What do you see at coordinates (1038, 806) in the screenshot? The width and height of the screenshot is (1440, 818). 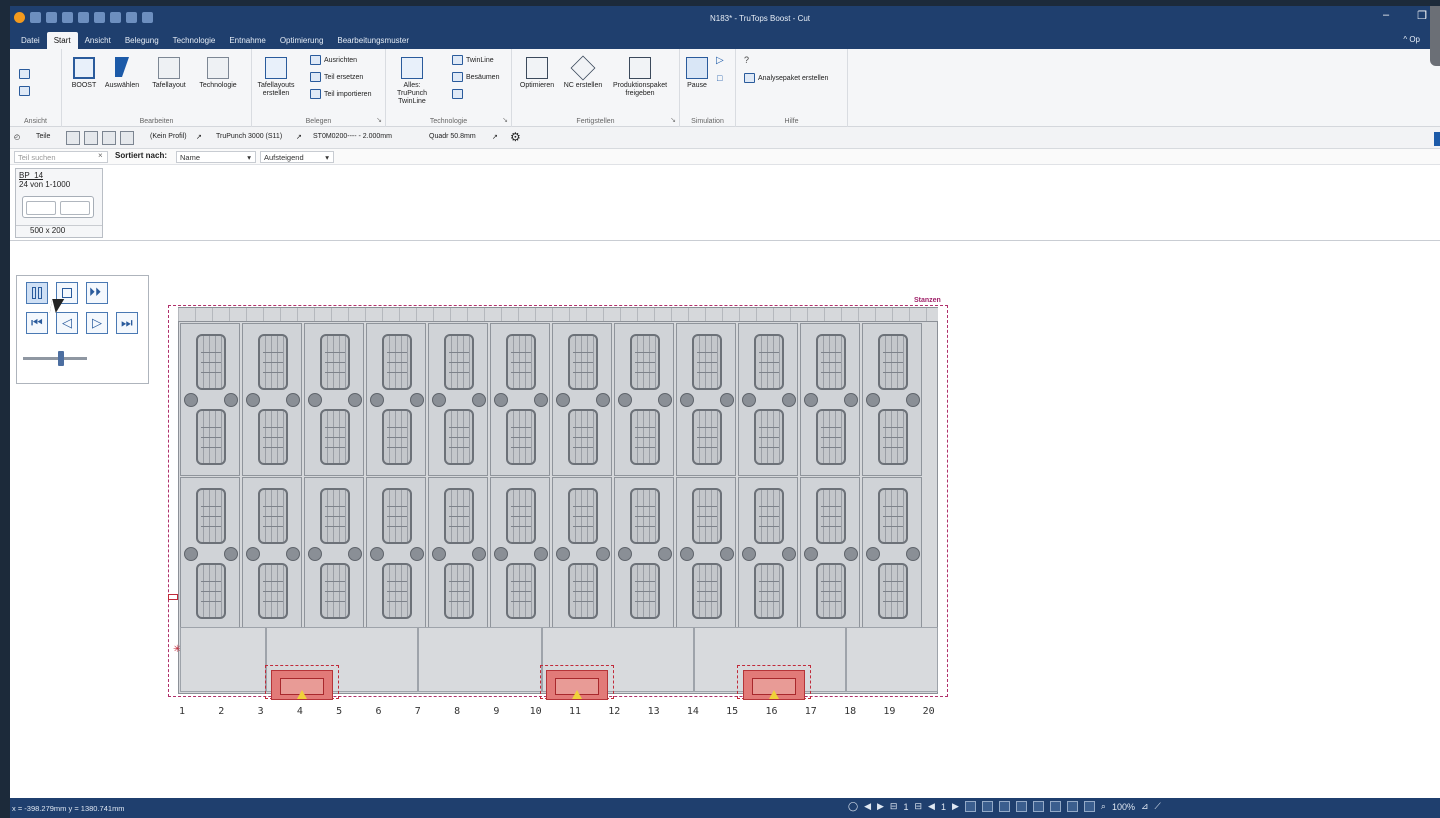 I see `view-mode-5-icon` at bounding box center [1038, 806].